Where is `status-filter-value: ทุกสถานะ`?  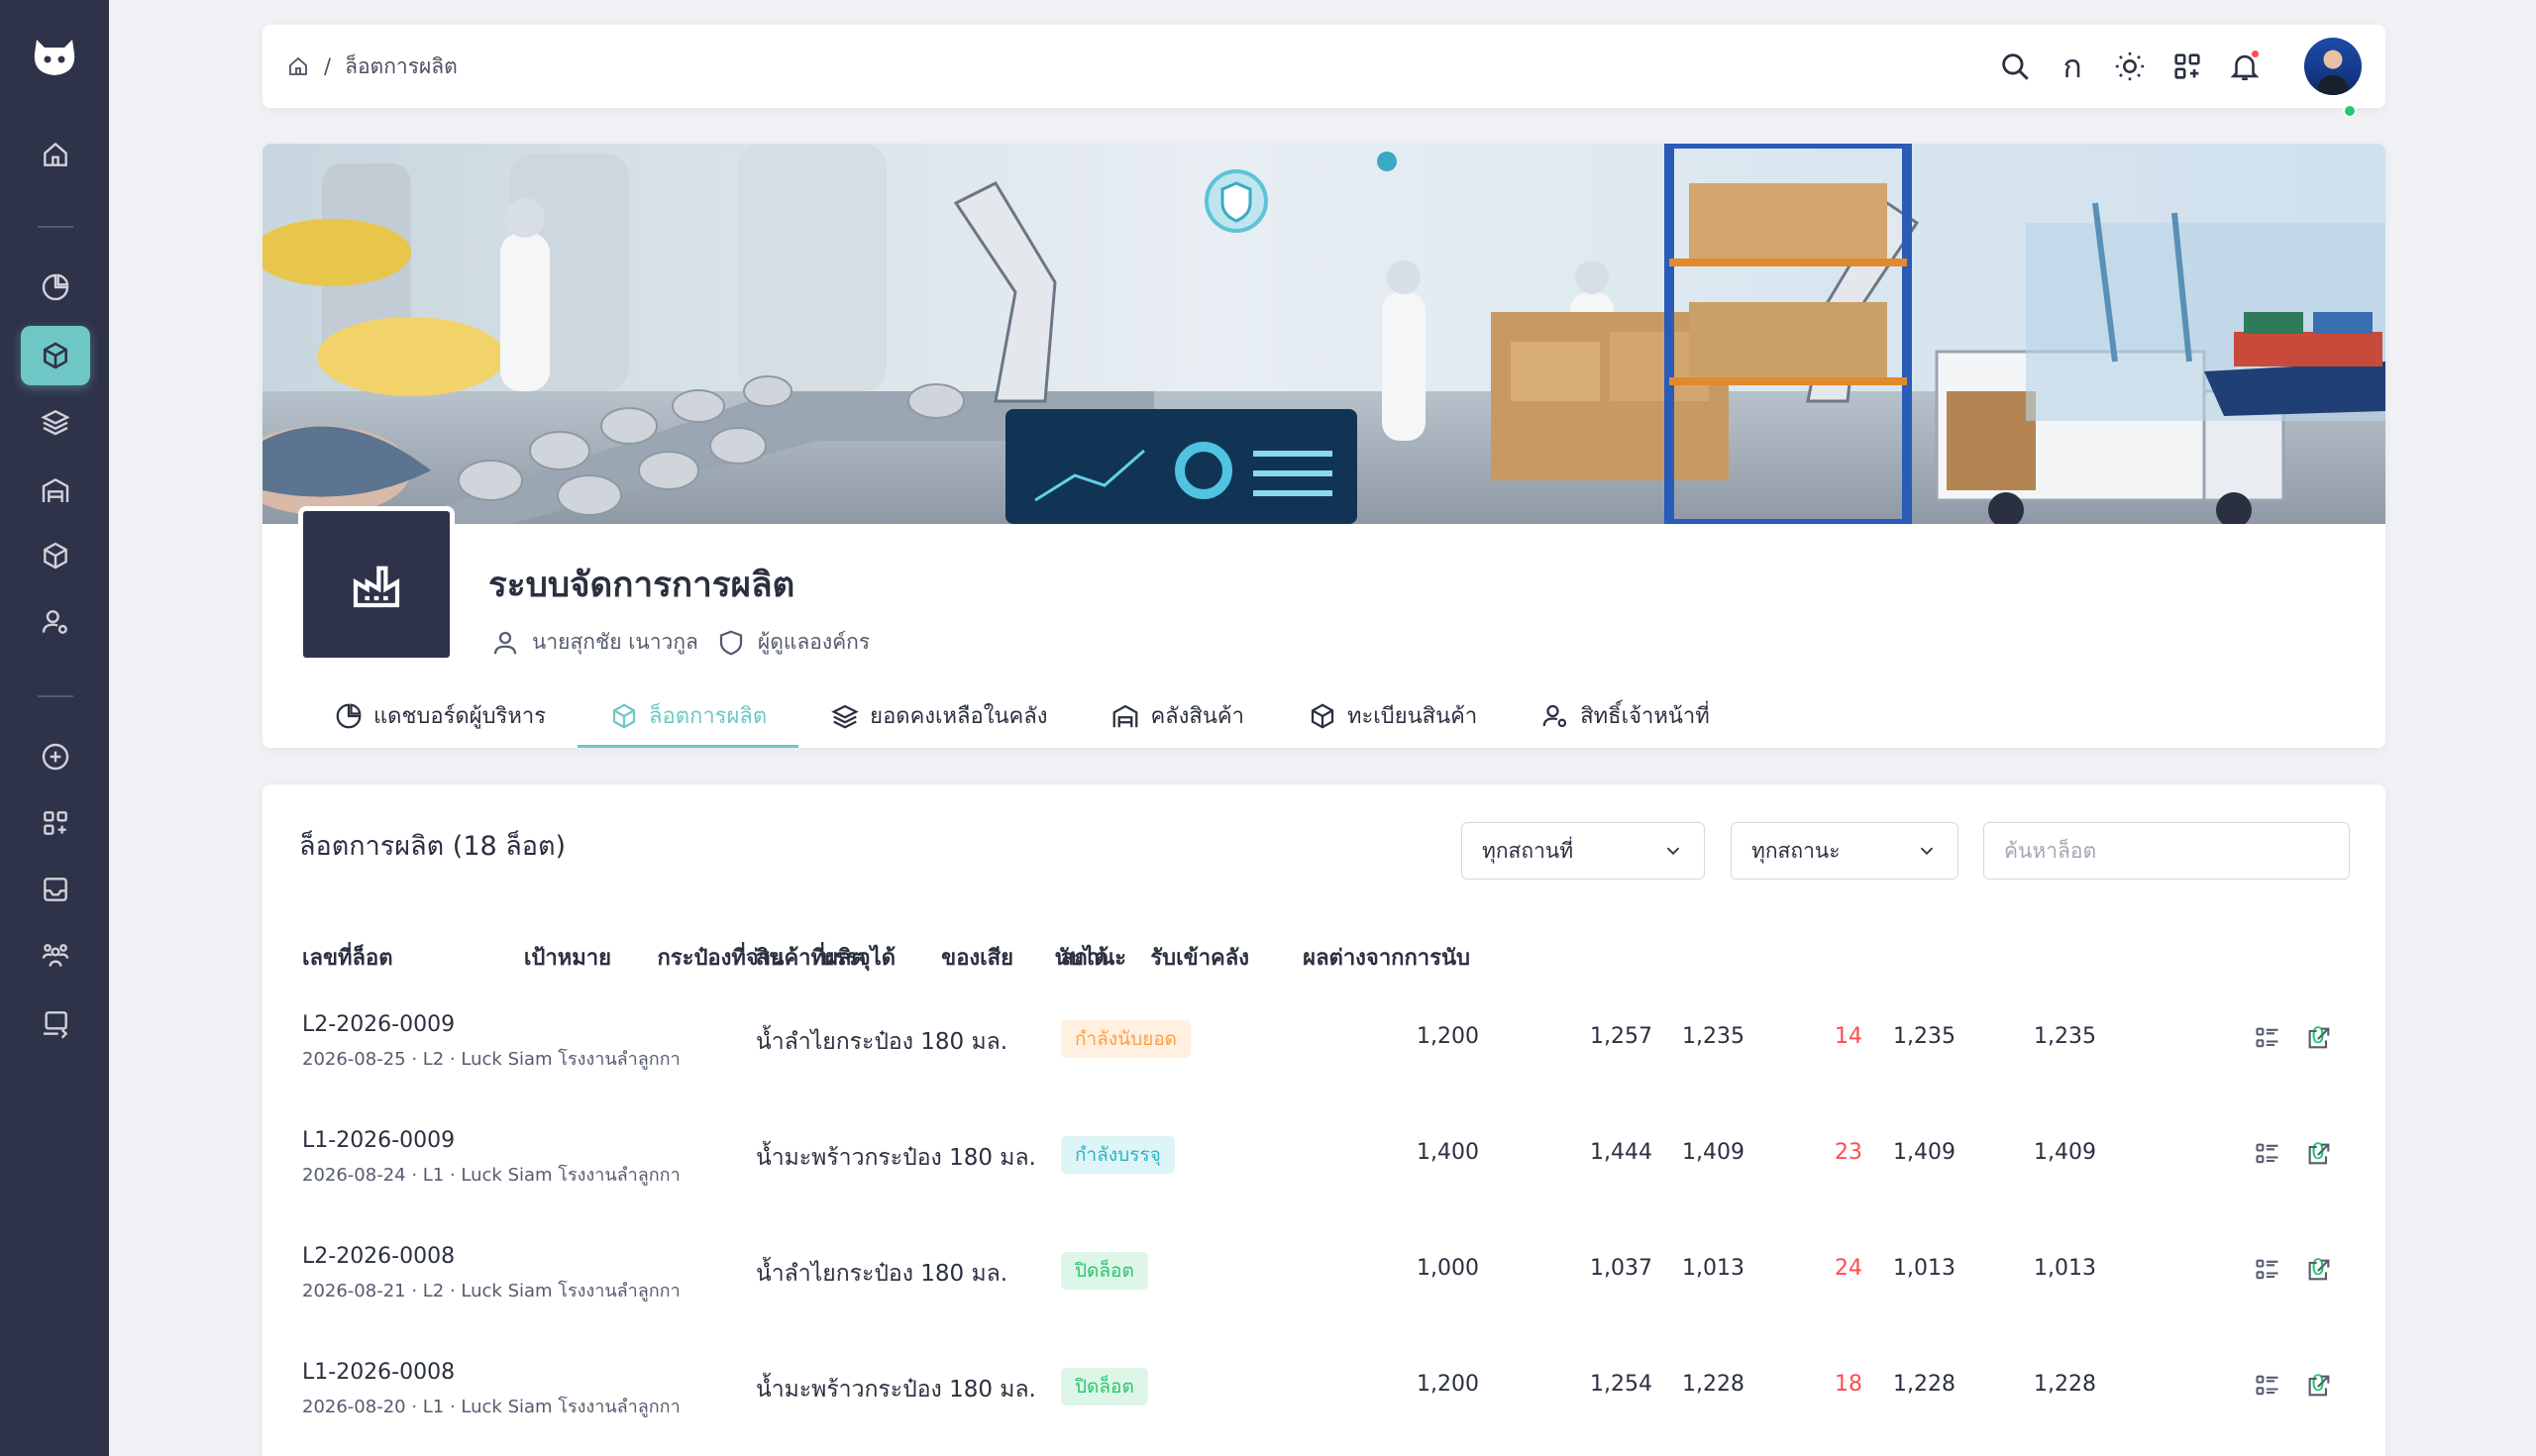
status-filter-value: ทุกสถานะ is located at coordinates (1796, 850).